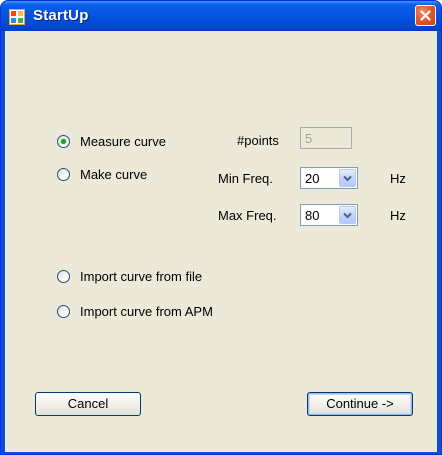 Image resolution: width=442 pixels, height=455 pixels. I want to click on radio-button-checked, so click(63, 141).